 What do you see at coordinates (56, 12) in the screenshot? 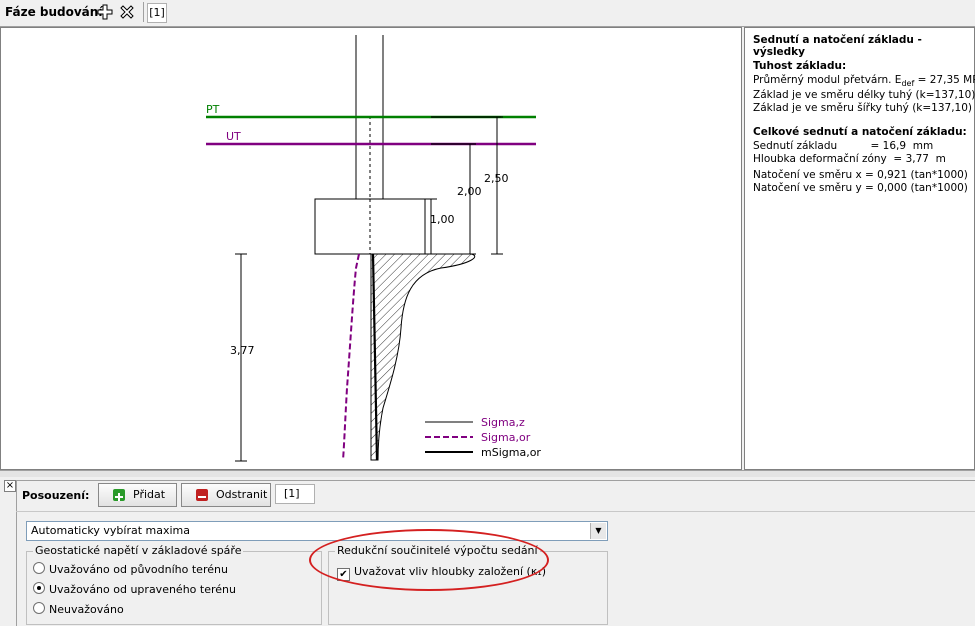
I see `construction-stage-label: Fáze budování:` at bounding box center [56, 12].